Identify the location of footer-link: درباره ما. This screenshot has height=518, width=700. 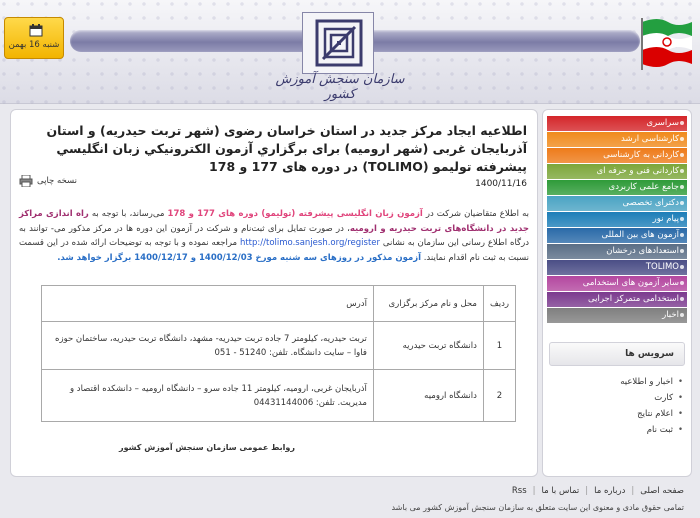
(609, 493).